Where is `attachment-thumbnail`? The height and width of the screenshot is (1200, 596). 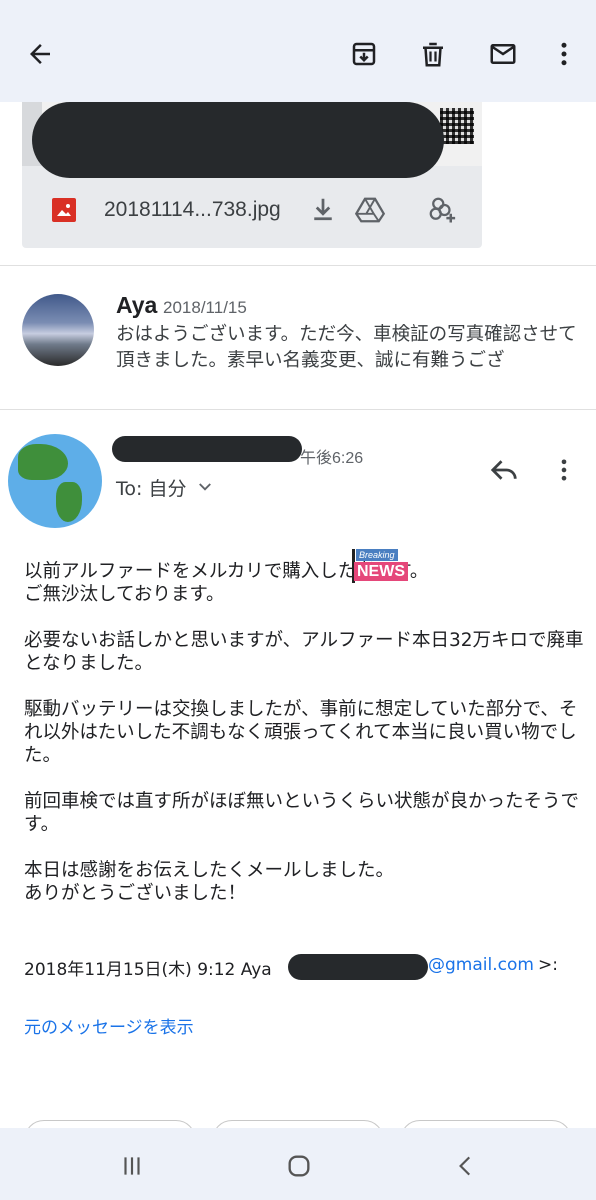
attachment-thumbnail is located at coordinates (252, 140).